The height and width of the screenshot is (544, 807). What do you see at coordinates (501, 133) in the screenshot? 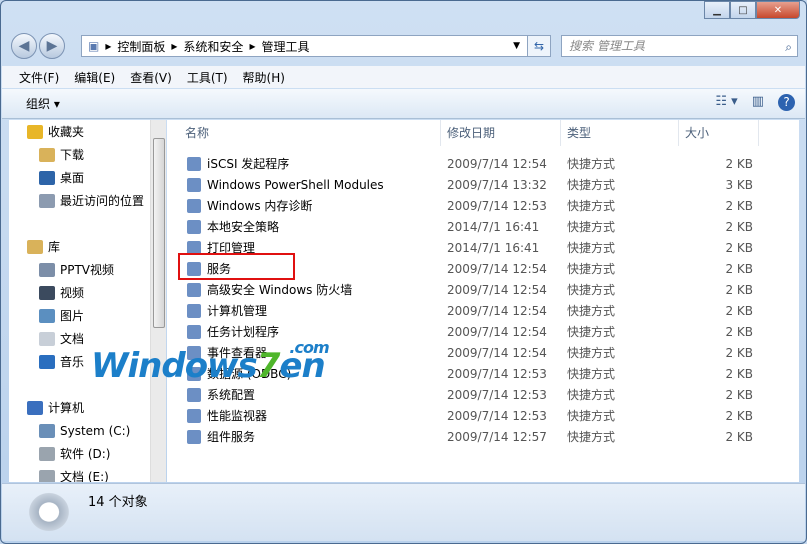
I see `column-date: 修改日期` at bounding box center [501, 133].